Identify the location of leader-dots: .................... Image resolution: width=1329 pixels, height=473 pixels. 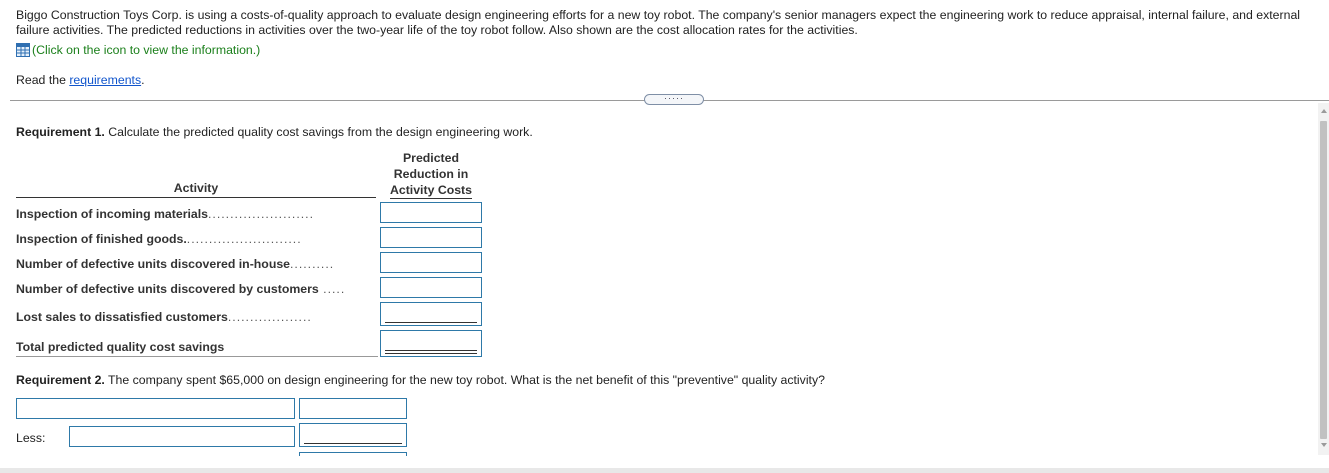
(269, 317).